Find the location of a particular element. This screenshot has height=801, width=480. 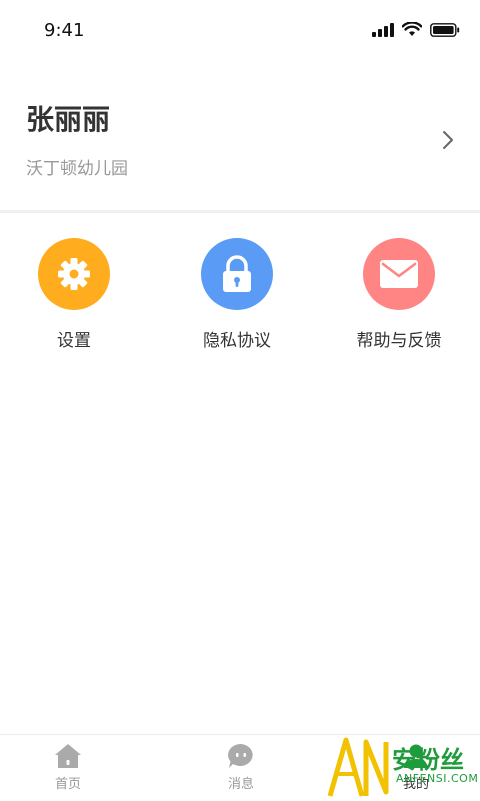

gear-icon is located at coordinates (74, 274).